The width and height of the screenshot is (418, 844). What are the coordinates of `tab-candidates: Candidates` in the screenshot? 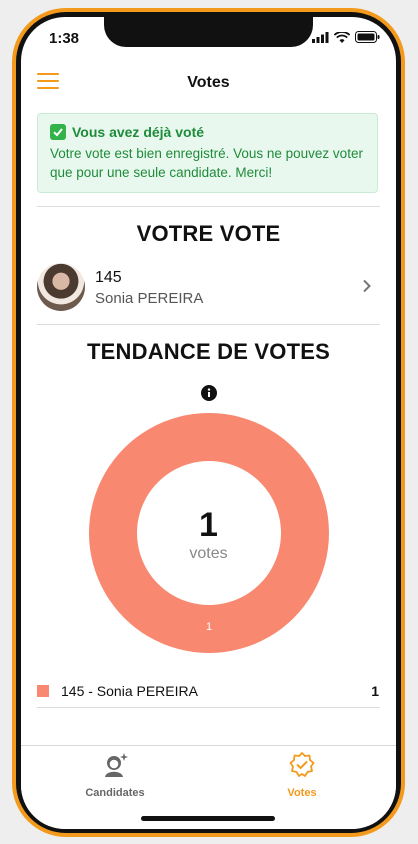 It's located at (115, 774).